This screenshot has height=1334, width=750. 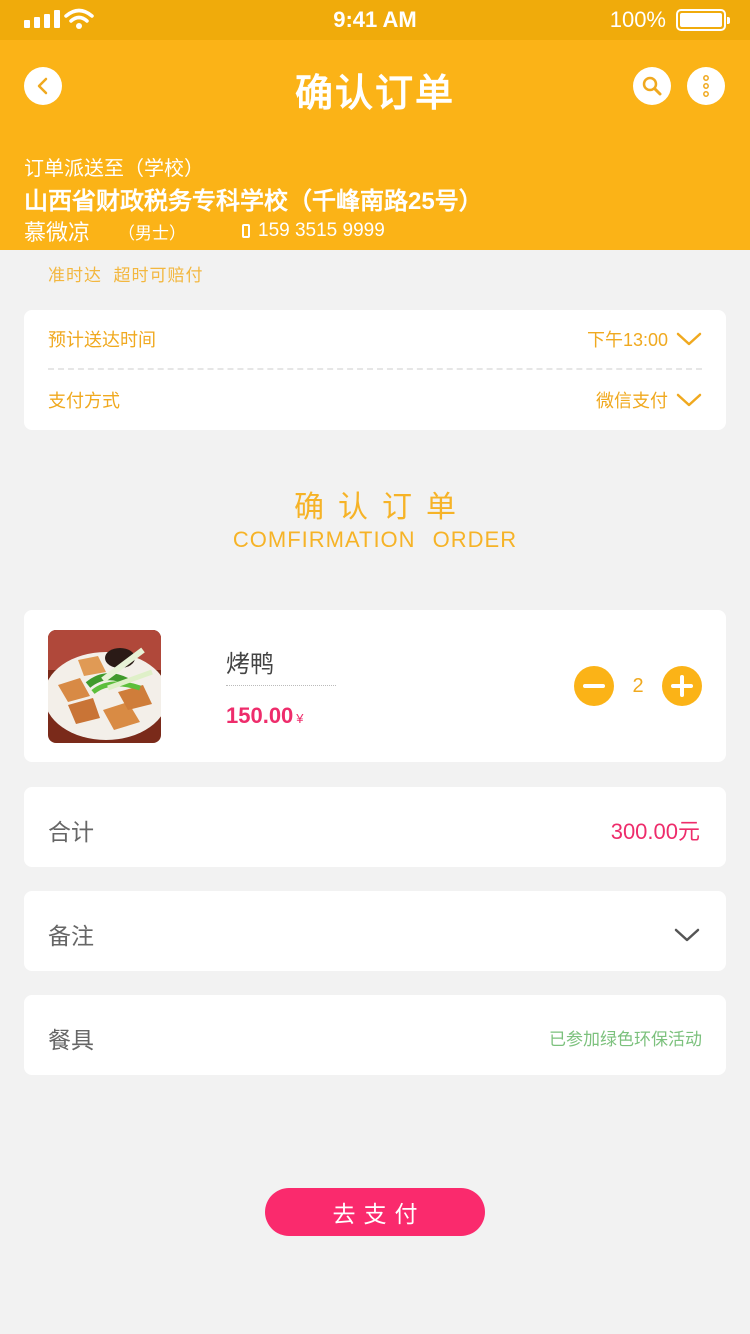 I want to click on tableware-value: 已参加绿色环保活动, so click(x=625, y=1039).